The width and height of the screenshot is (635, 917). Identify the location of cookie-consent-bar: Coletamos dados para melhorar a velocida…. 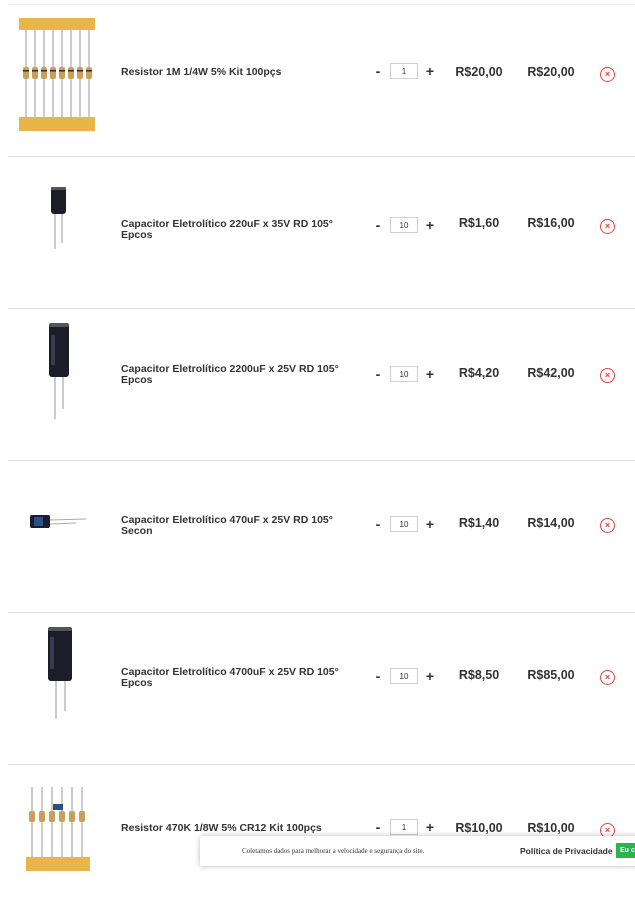
(417, 851).